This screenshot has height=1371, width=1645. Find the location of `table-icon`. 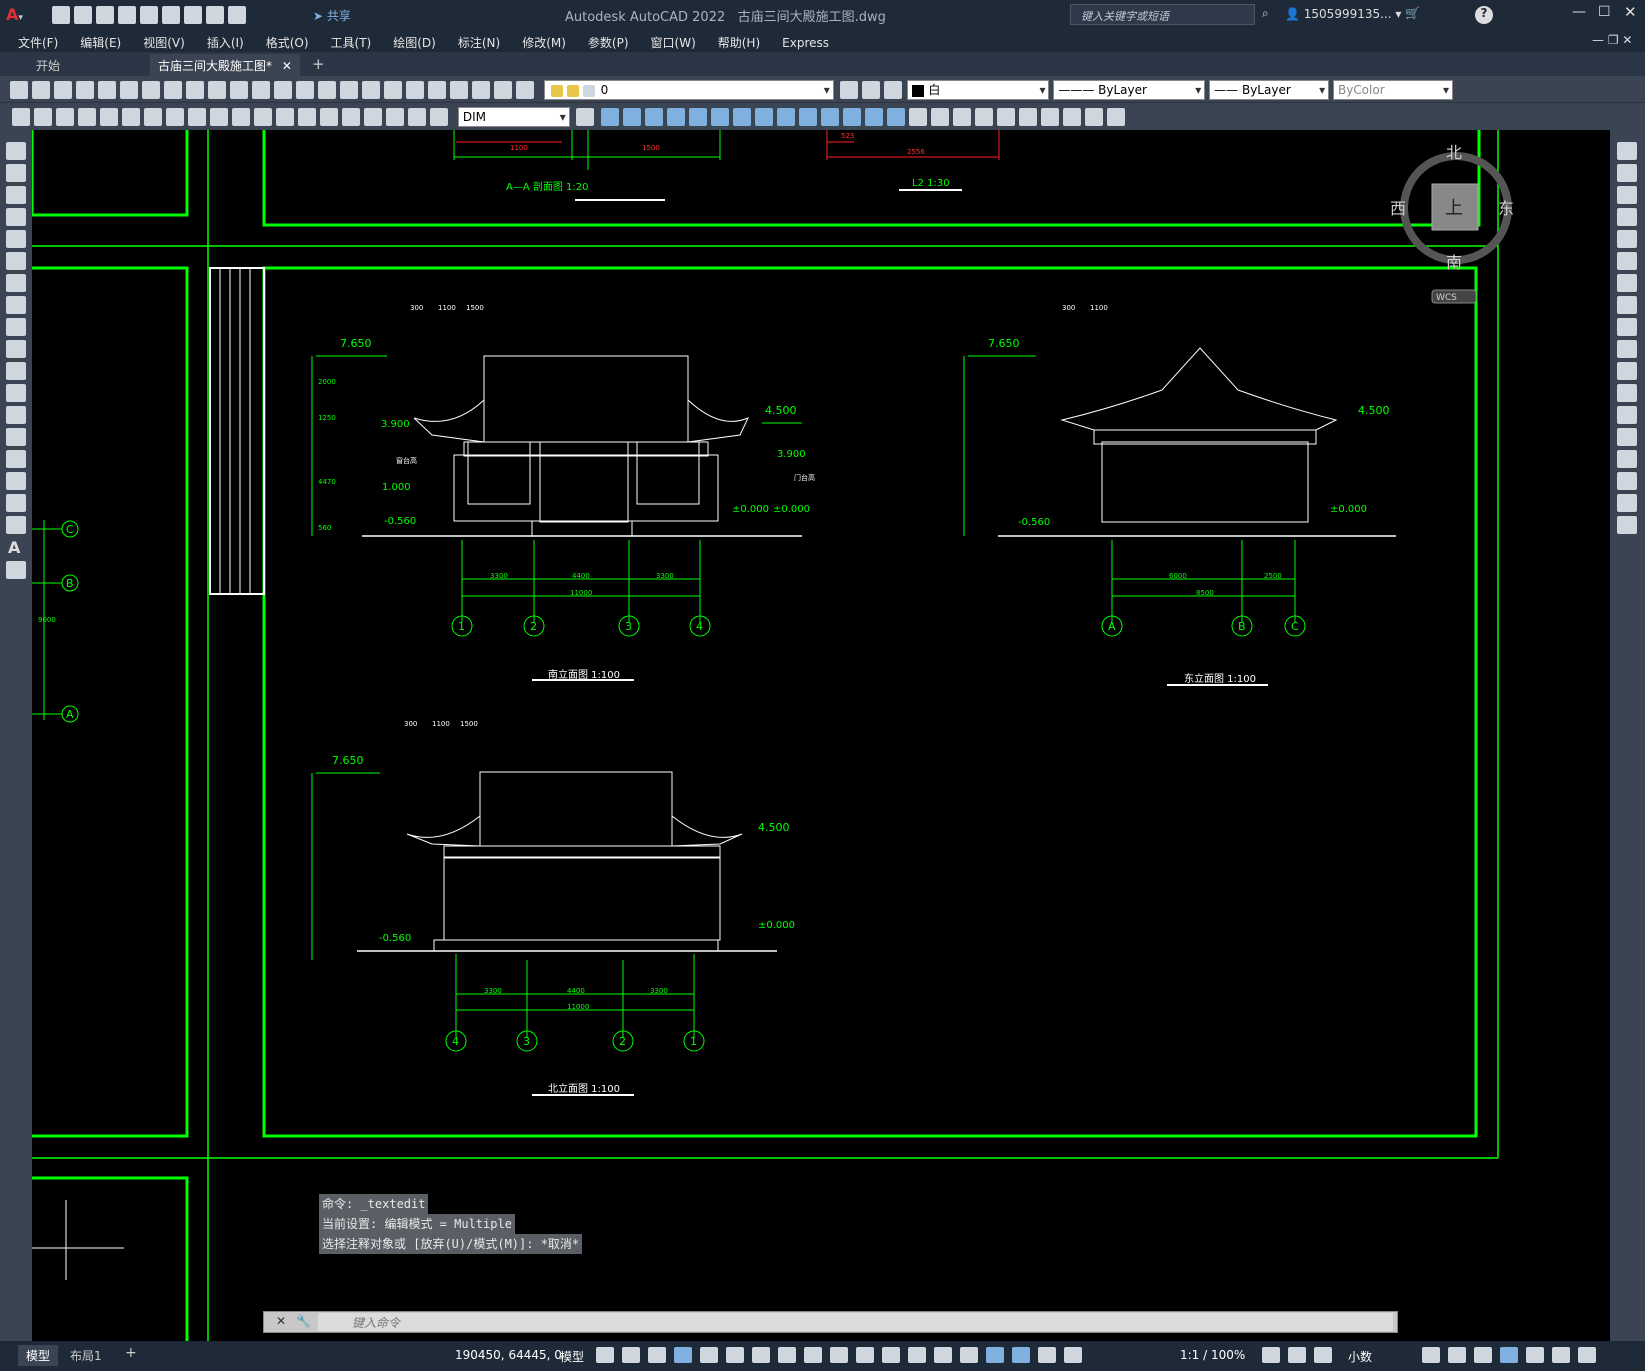

table-icon is located at coordinates (16, 525).